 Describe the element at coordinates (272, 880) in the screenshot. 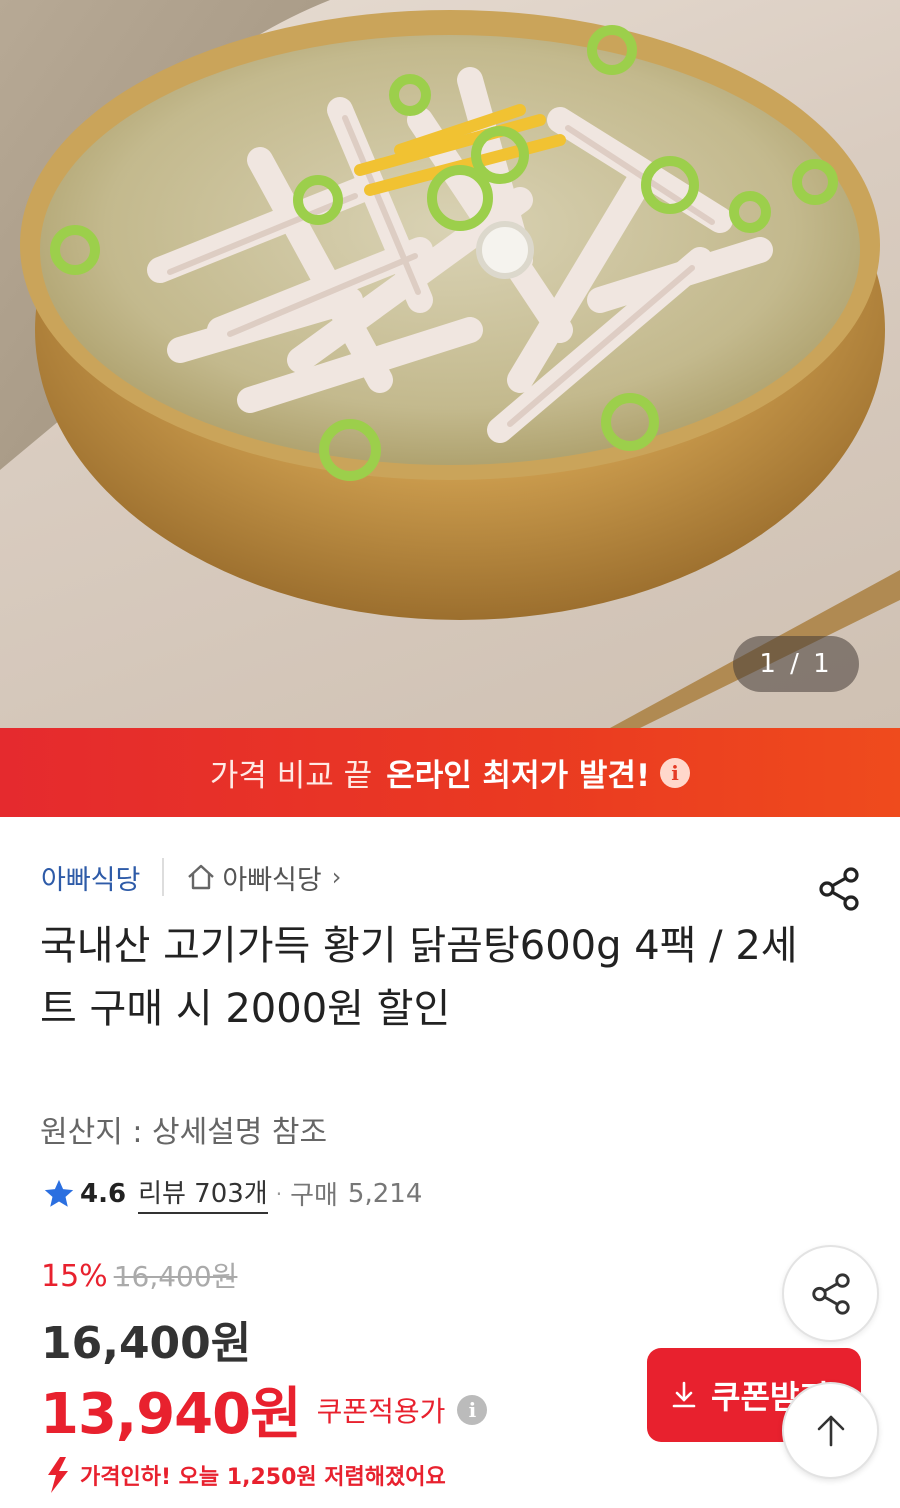

I see `store-link-label: 아빠식당` at that location.